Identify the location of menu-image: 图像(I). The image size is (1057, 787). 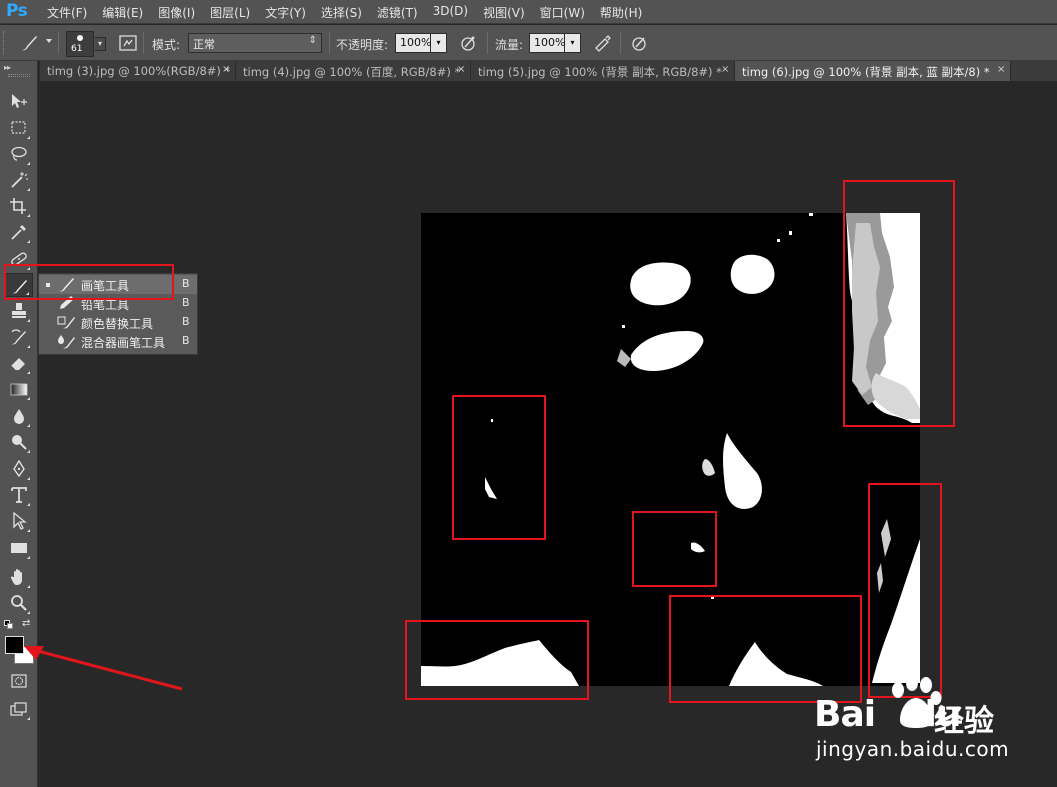
(176, 12).